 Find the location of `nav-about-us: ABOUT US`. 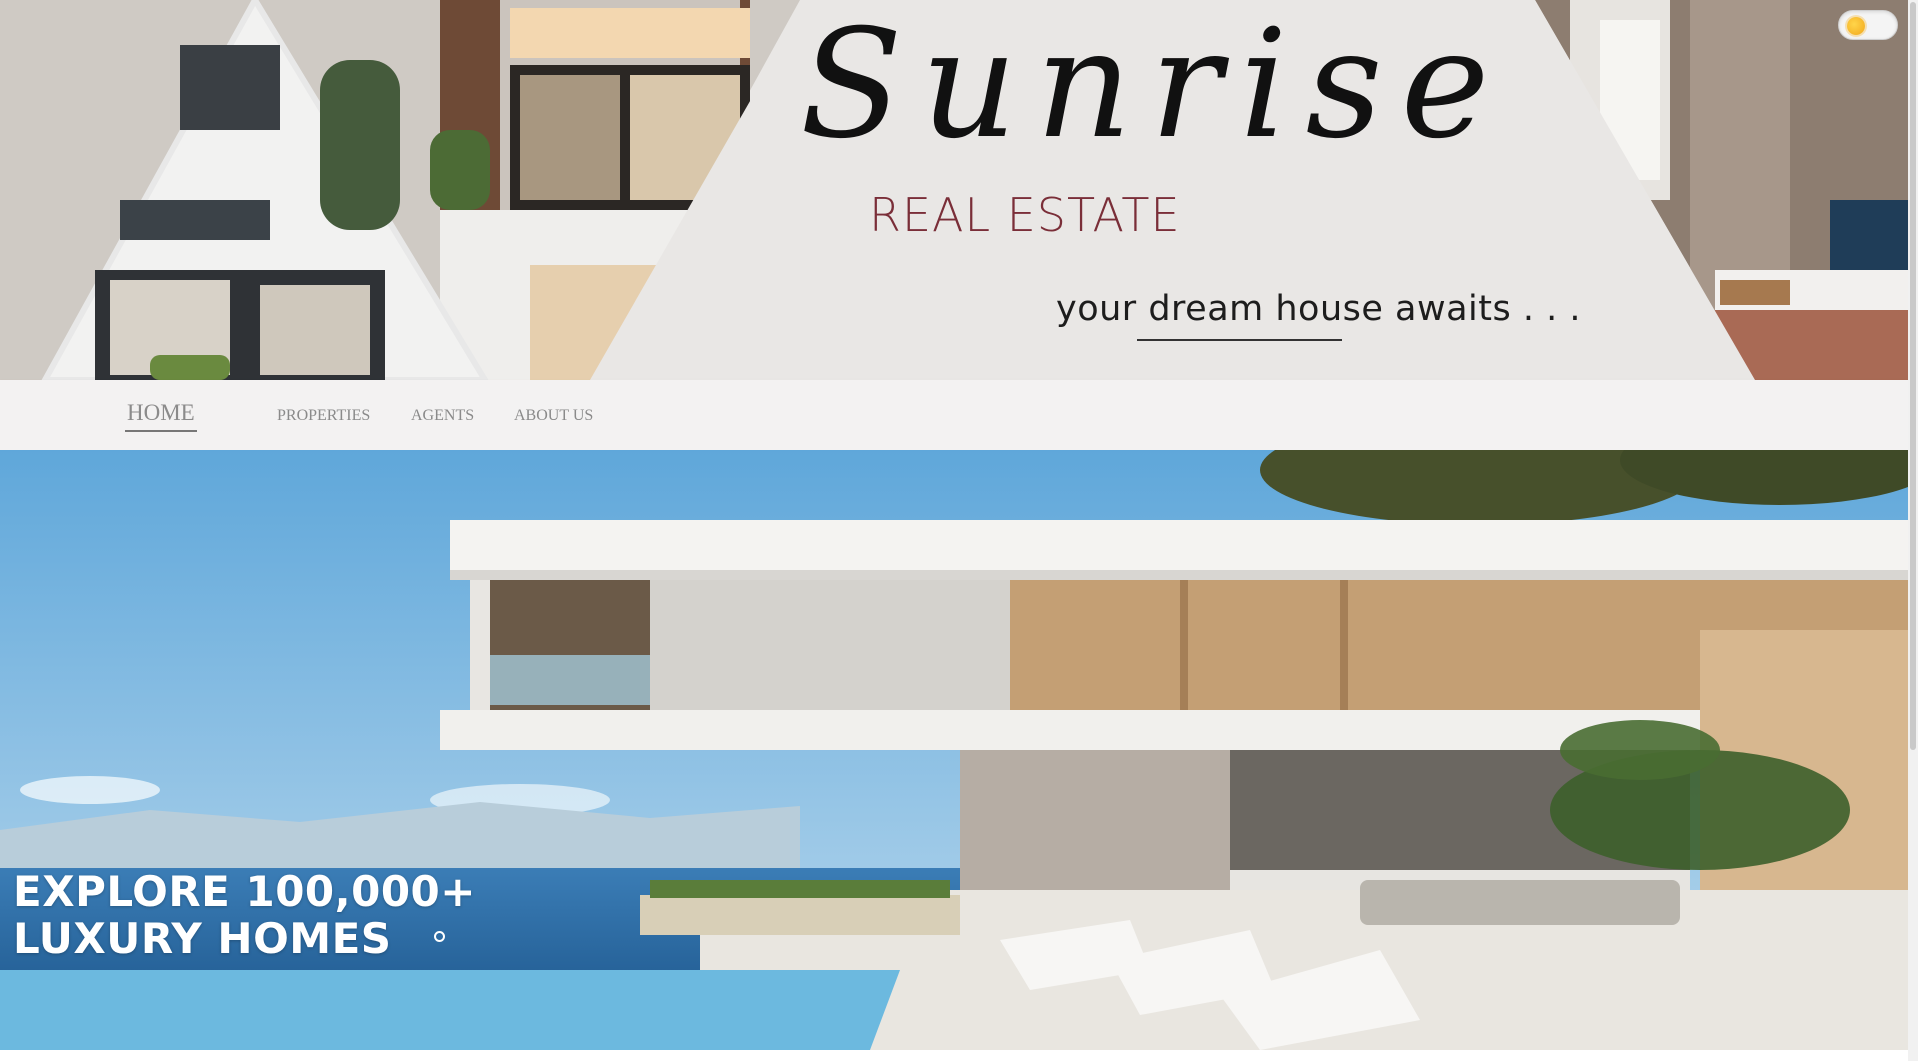

nav-about-us: ABOUT US is located at coordinates (553, 416).